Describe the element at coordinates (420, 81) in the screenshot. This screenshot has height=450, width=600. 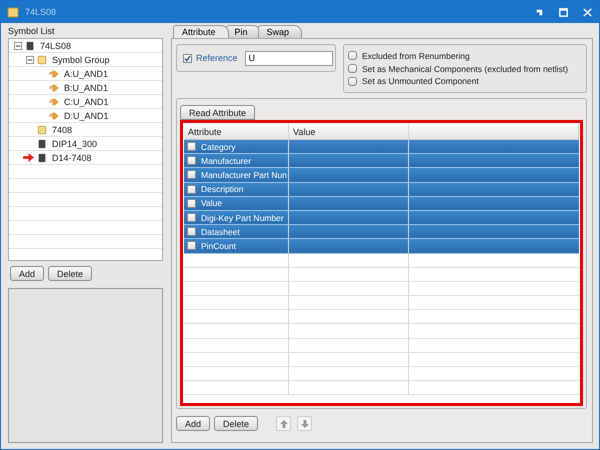
I see `option-label: Set as Unmounted Component` at that location.